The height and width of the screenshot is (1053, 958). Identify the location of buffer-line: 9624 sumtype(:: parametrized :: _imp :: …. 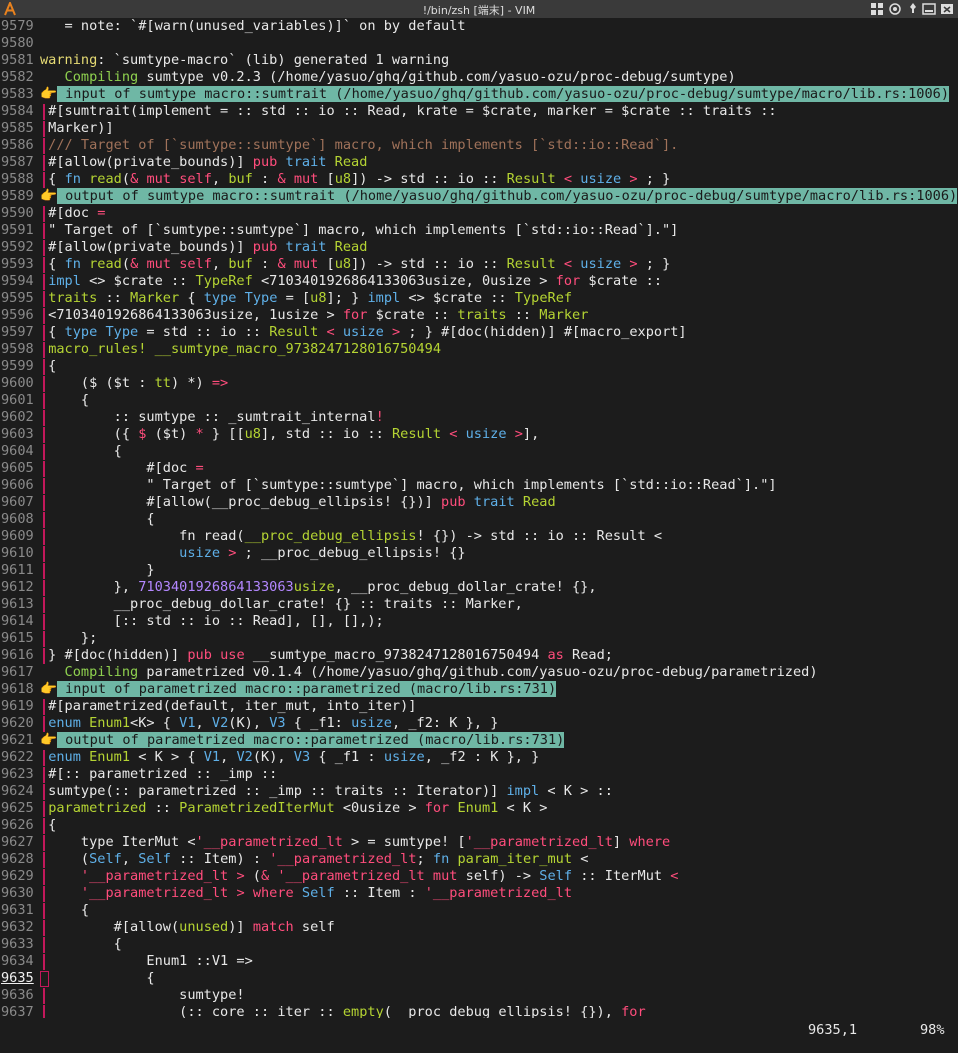
(479, 791).